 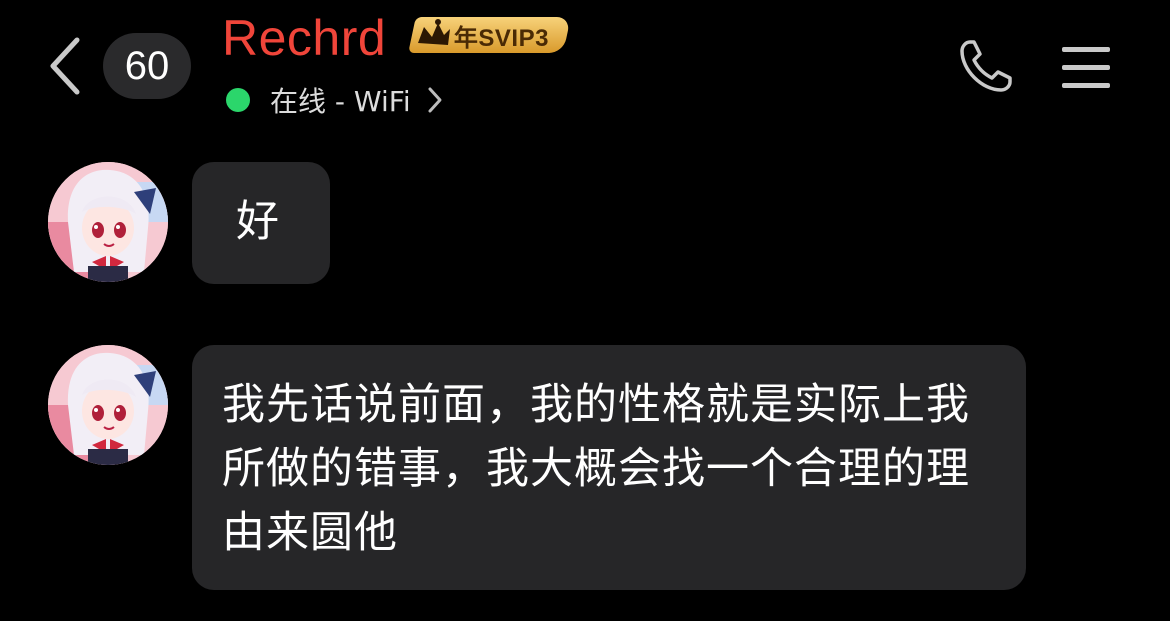 I want to click on call-button, so click(x=986, y=66).